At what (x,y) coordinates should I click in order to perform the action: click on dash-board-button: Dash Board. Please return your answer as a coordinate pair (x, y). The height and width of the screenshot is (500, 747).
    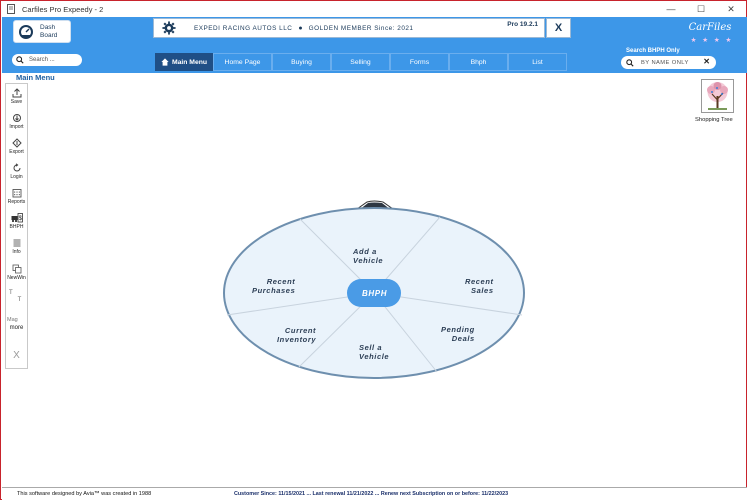
    Looking at the image, I should click on (42, 31).